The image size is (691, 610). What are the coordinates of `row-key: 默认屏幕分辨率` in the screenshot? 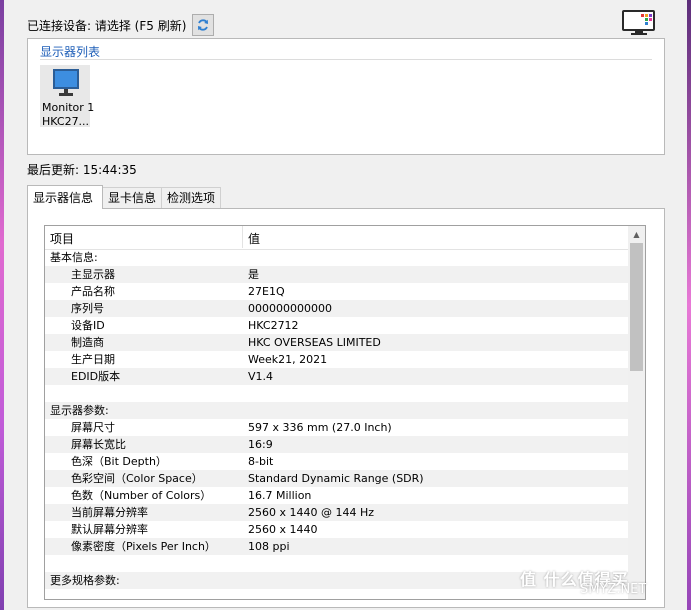 It's located at (109, 529).